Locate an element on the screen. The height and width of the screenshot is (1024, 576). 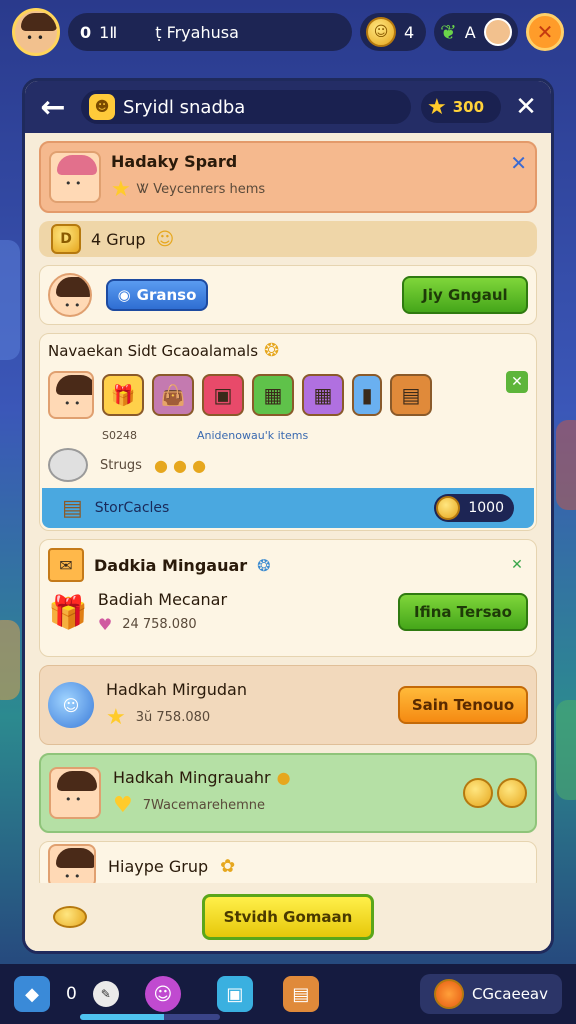
panel-title: Sryidl snadba is located at coordinates (184, 107).